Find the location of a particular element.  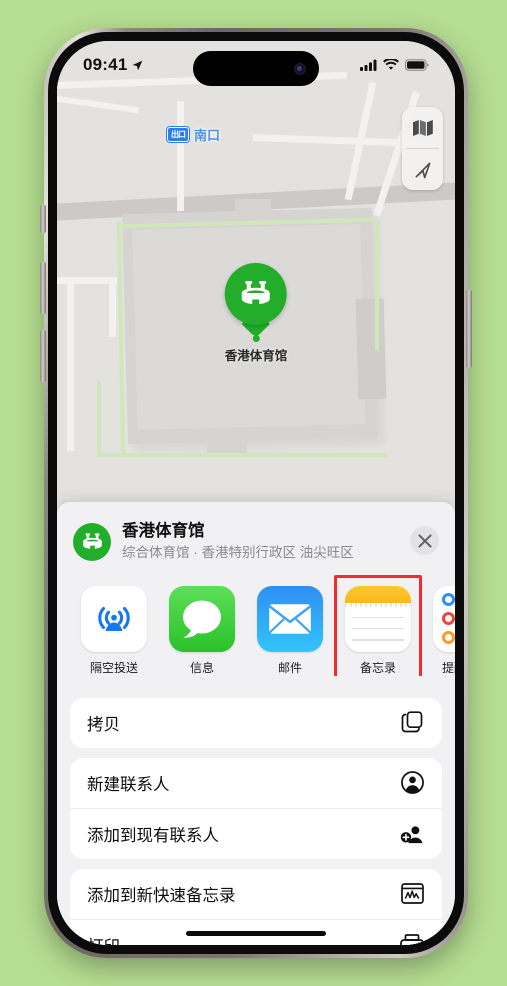

wifi-icon is located at coordinates (391, 64).